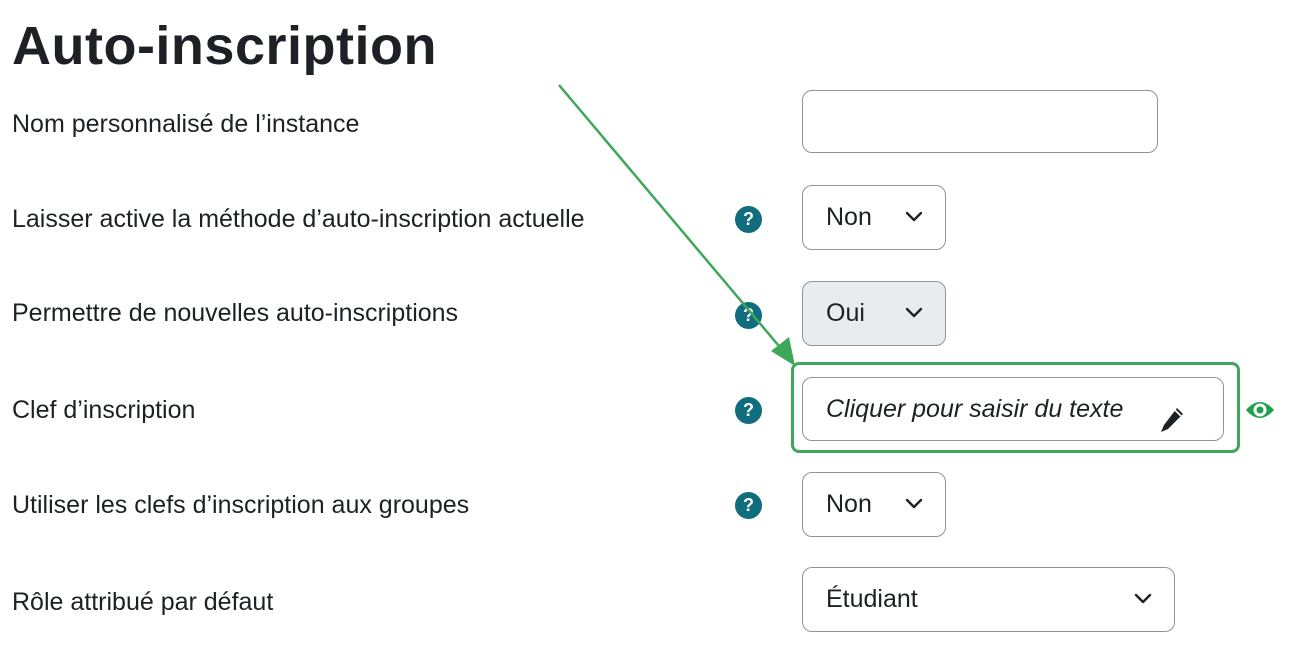 The height and width of the screenshot is (651, 1297). What do you see at coordinates (874, 504) in the screenshot?
I see `group-keys-select: Non` at bounding box center [874, 504].